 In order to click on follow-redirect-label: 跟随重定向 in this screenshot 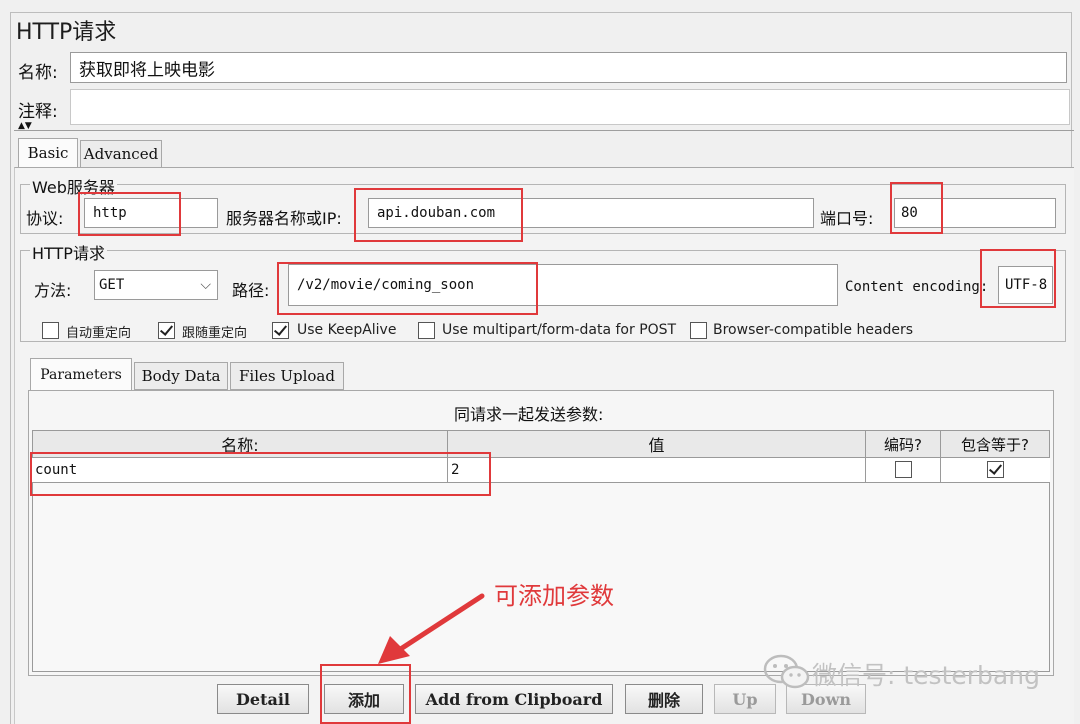, I will do `click(215, 333)`.